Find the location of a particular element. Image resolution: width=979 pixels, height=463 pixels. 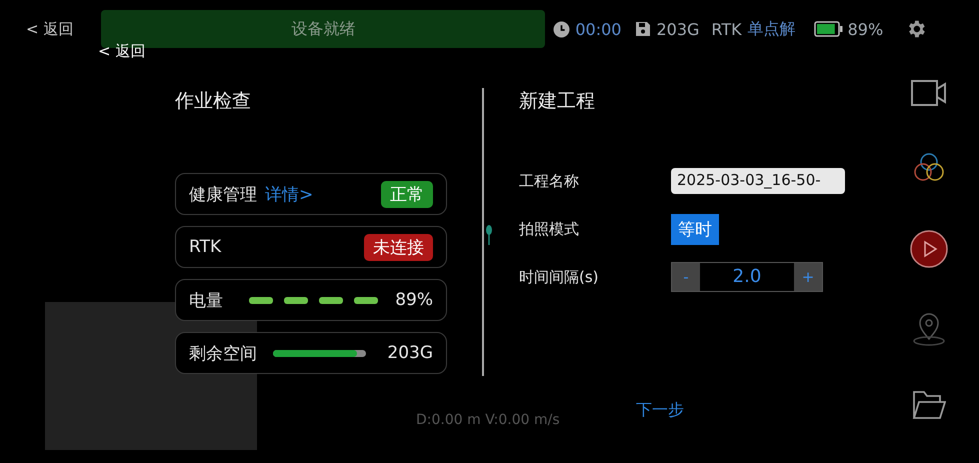

rtk-mode: 单点解 is located at coordinates (772, 29).